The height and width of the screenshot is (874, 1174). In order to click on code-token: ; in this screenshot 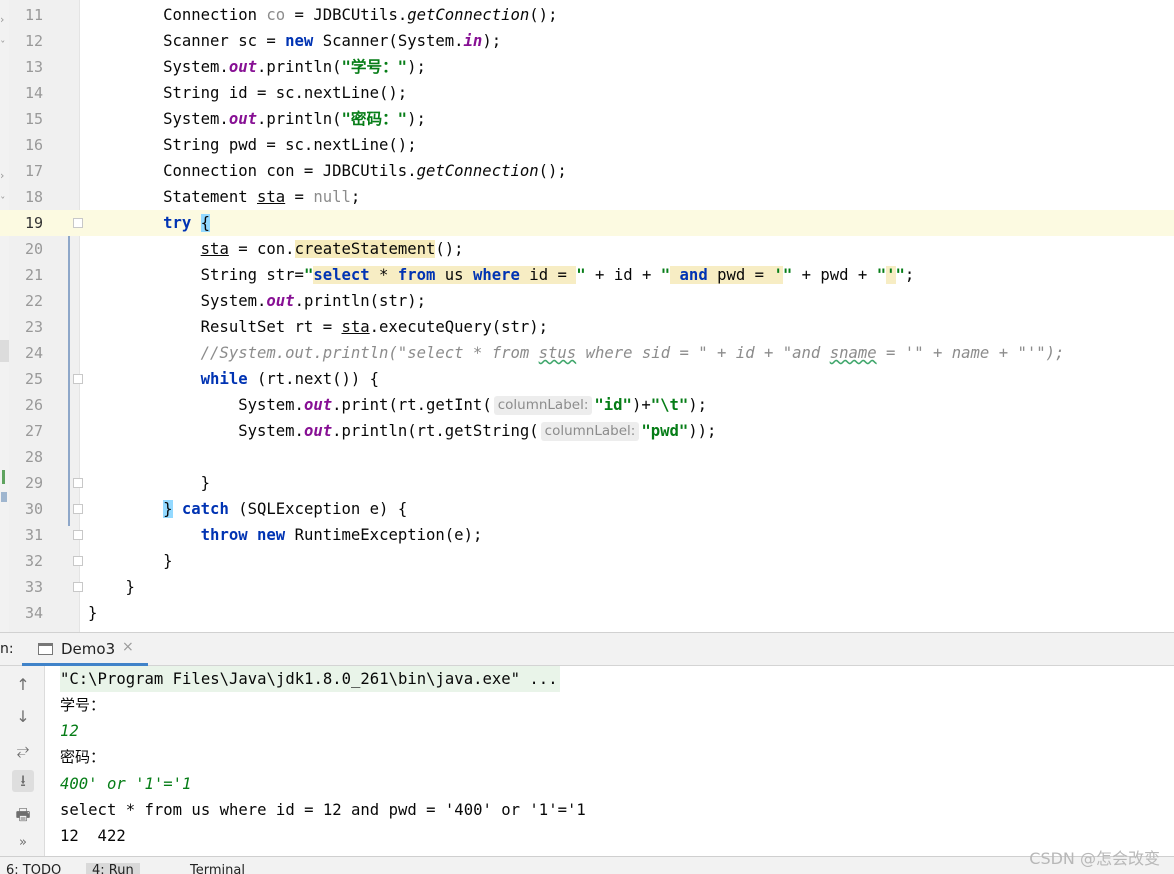, I will do `click(909, 275)`.